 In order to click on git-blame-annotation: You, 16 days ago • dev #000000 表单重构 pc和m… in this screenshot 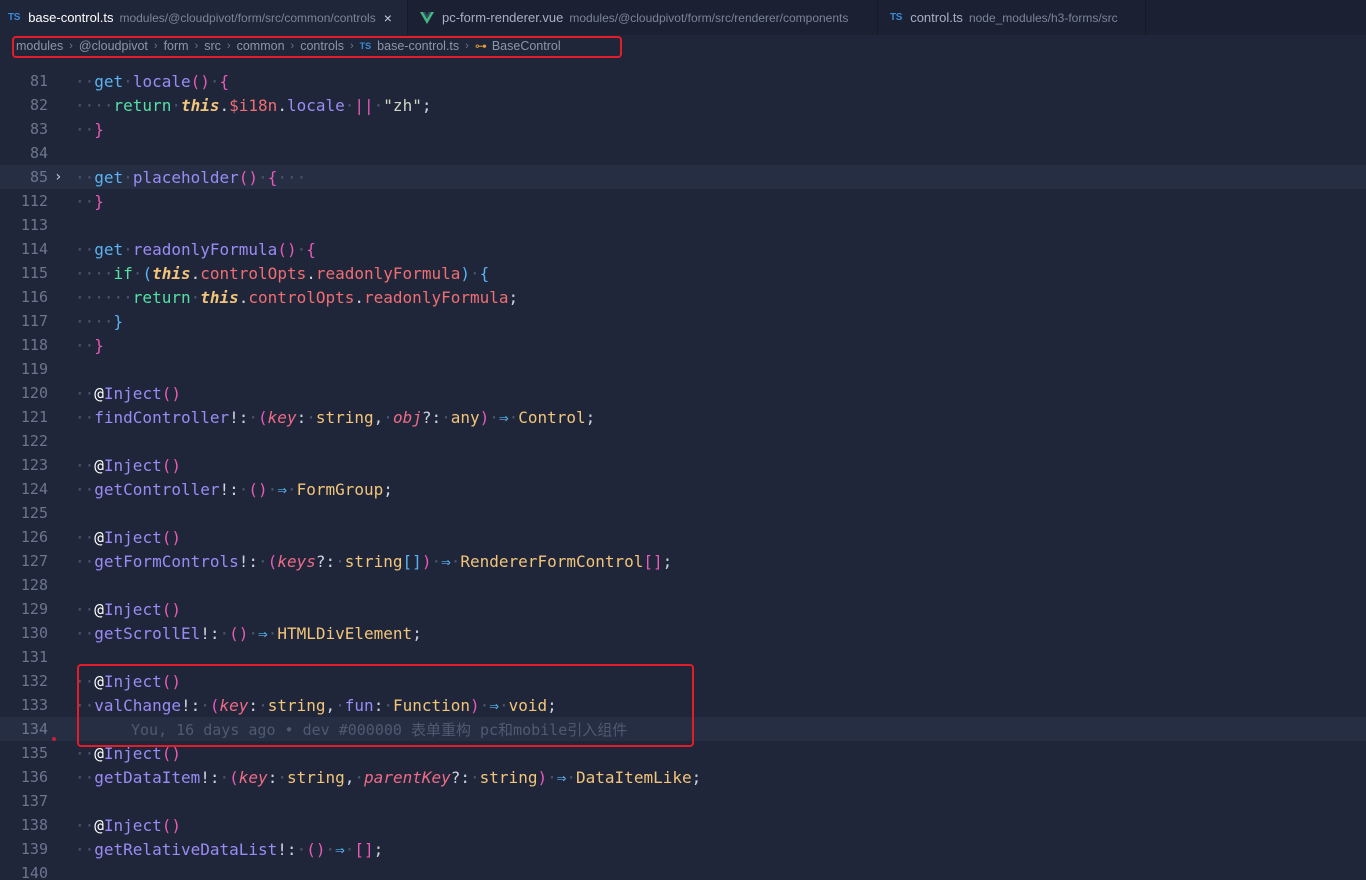, I will do `click(379, 729)`.